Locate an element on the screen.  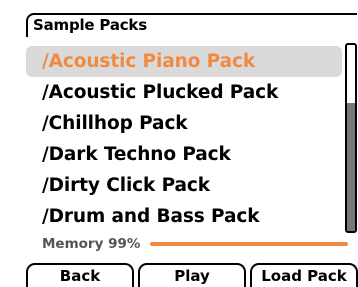
list-item-drum-and-bass-pack: /Drum and Bass Pack is located at coordinates (184, 216).